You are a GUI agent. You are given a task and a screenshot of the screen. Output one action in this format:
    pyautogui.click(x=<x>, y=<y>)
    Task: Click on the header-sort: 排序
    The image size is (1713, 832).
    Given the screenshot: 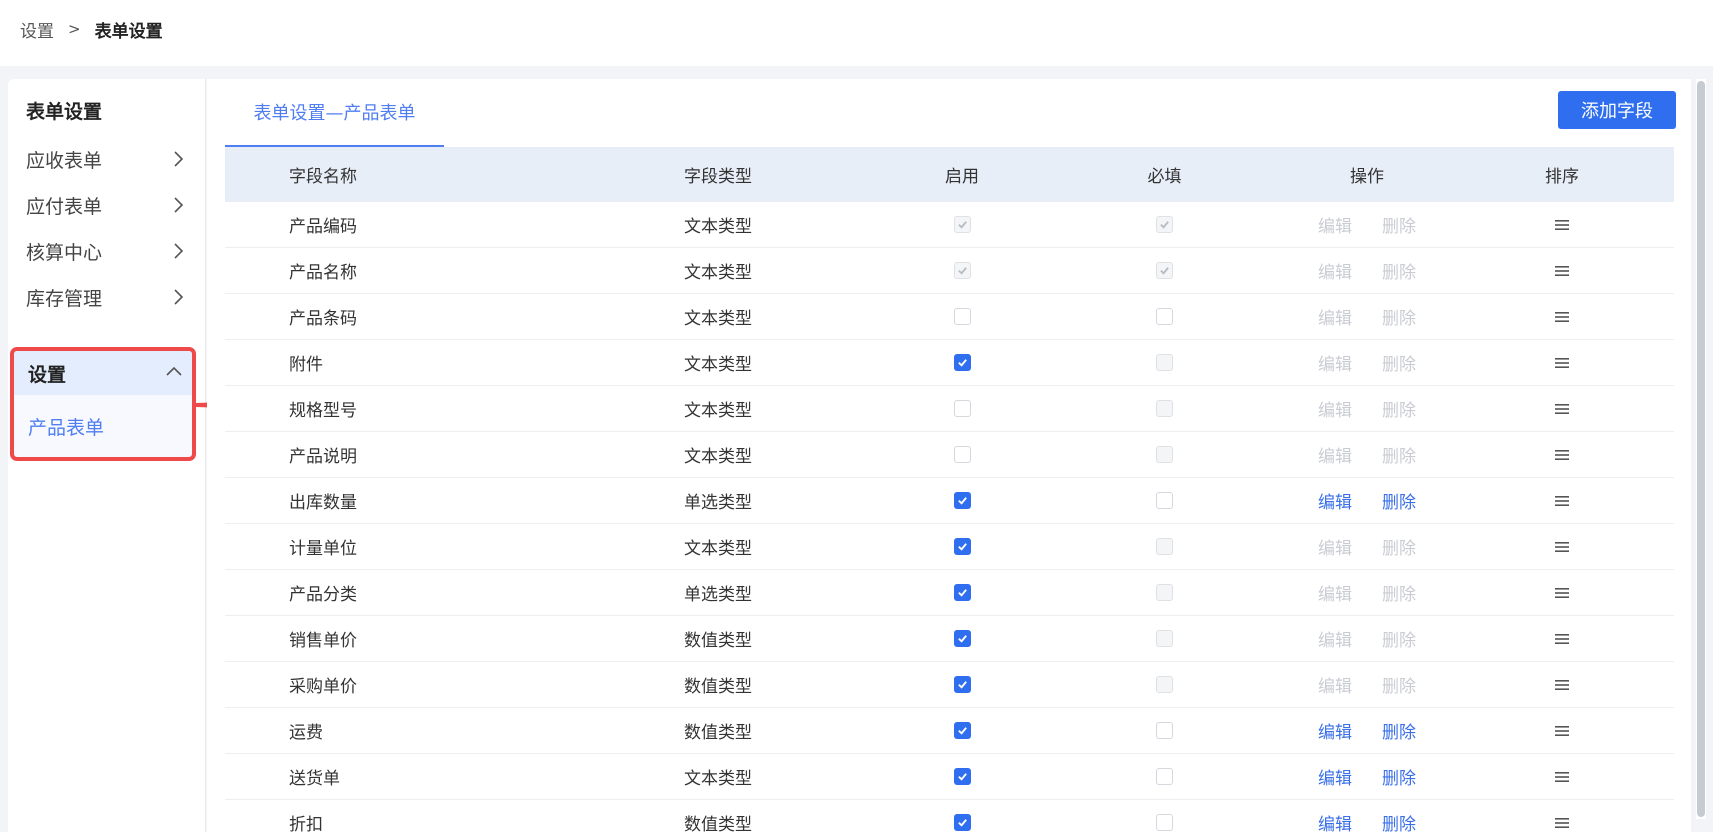 What is the action you would take?
    pyautogui.click(x=1562, y=177)
    